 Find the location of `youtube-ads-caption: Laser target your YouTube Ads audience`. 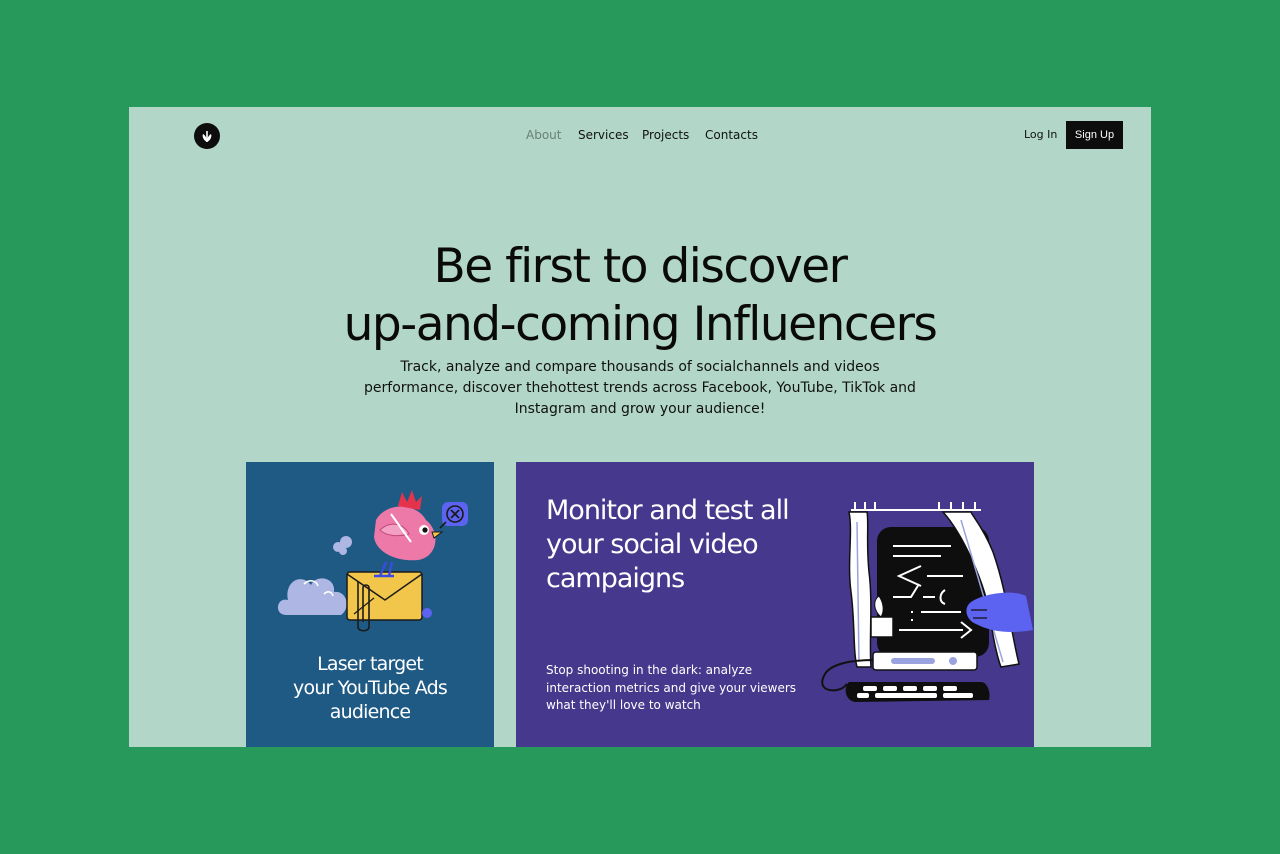

youtube-ads-caption: Laser target your YouTube Ads audience is located at coordinates (370, 688).